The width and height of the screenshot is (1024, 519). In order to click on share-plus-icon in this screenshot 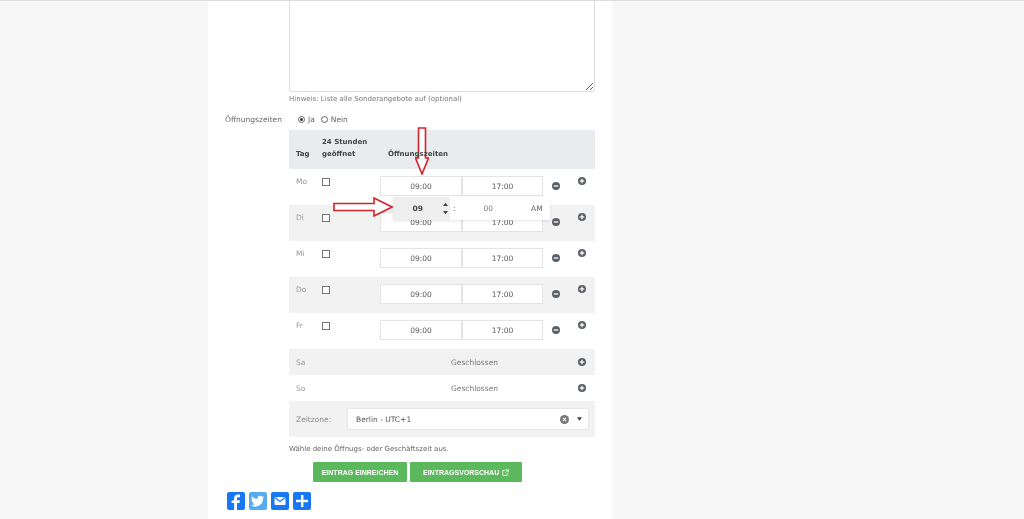, I will do `click(302, 501)`.